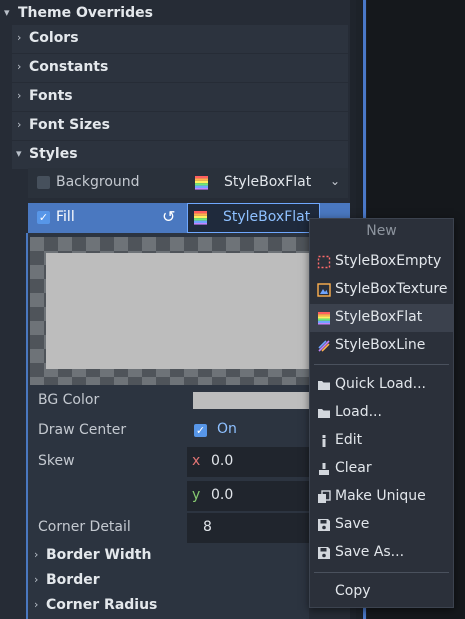 Image resolution: width=465 pixels, height=619 pixels. What do you see at coordinates (188, 580) in the screenshot?
I see `section-border: › Border` at bounding box center [188, 580].